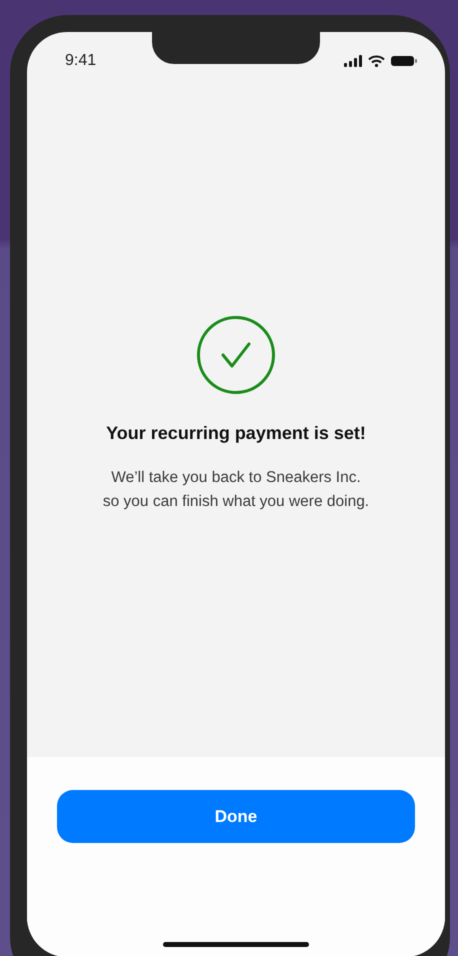  Describe the element at coordinates (80, 61) in the screenshot. I see `status-time: 9:41` at that location.